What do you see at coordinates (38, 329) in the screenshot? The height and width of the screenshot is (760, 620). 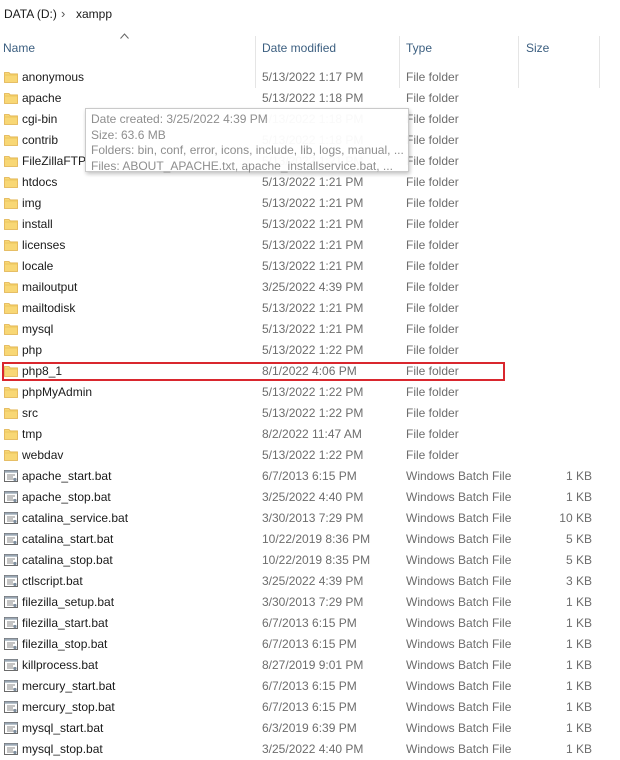 I see `file-name: mysql` at bounding box center [38, 329].